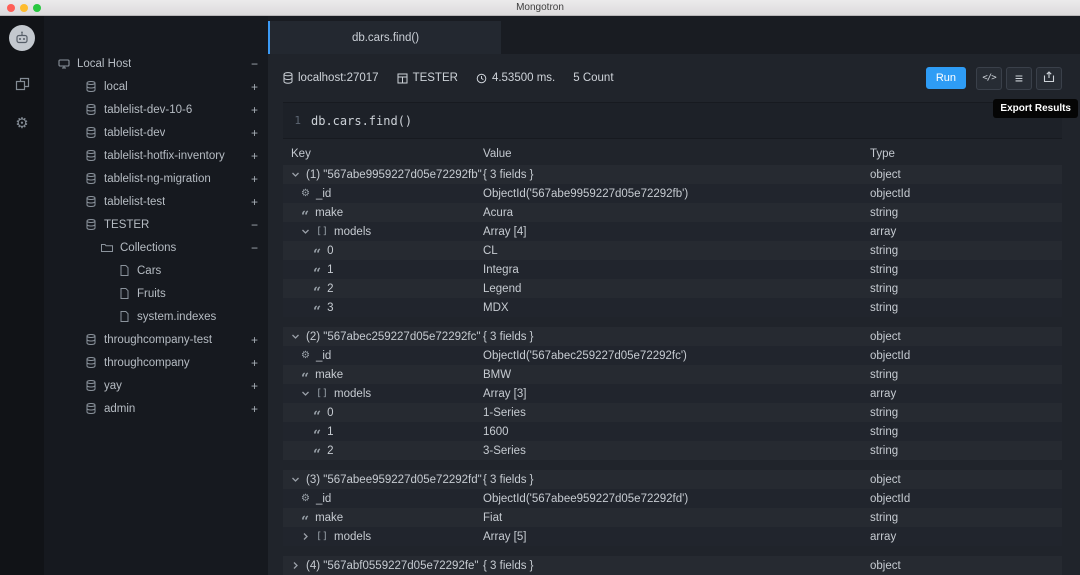  I want to click on key-text: (3) "567abee959227d05e72292fd", so click(394, 479).